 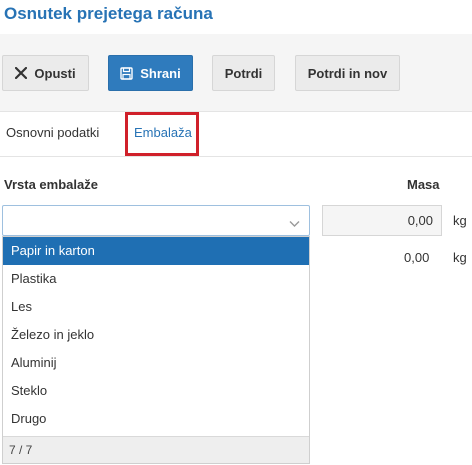 I want to click on dropdown-option: Plastika, so click(x=156, y=279).